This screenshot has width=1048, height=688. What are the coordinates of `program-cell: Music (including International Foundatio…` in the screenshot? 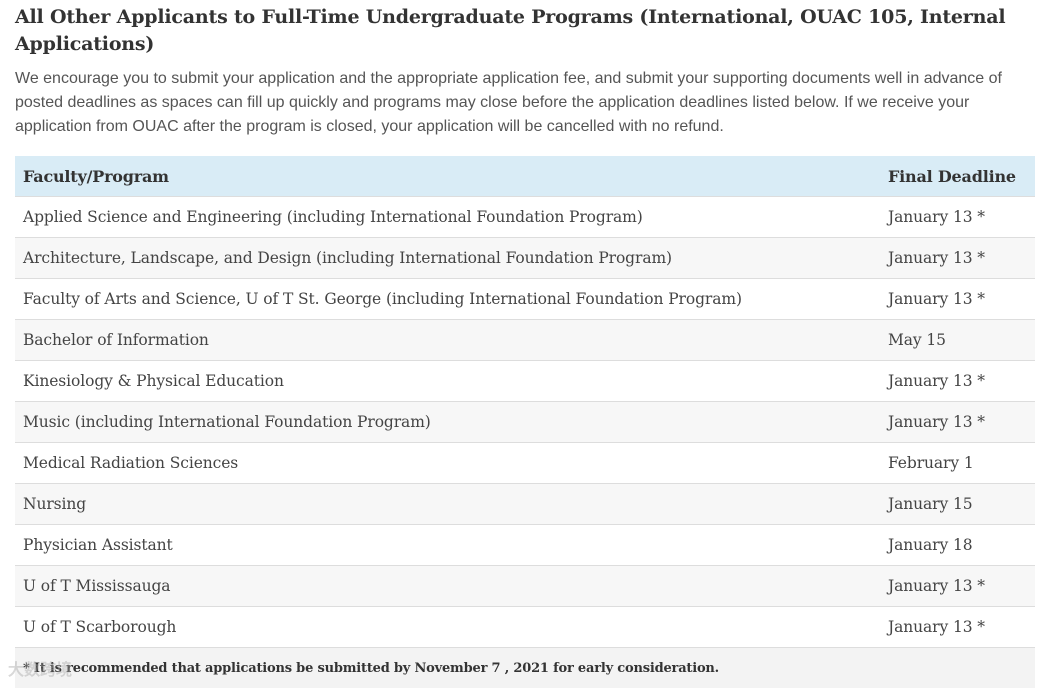 It's located at (447, 422).